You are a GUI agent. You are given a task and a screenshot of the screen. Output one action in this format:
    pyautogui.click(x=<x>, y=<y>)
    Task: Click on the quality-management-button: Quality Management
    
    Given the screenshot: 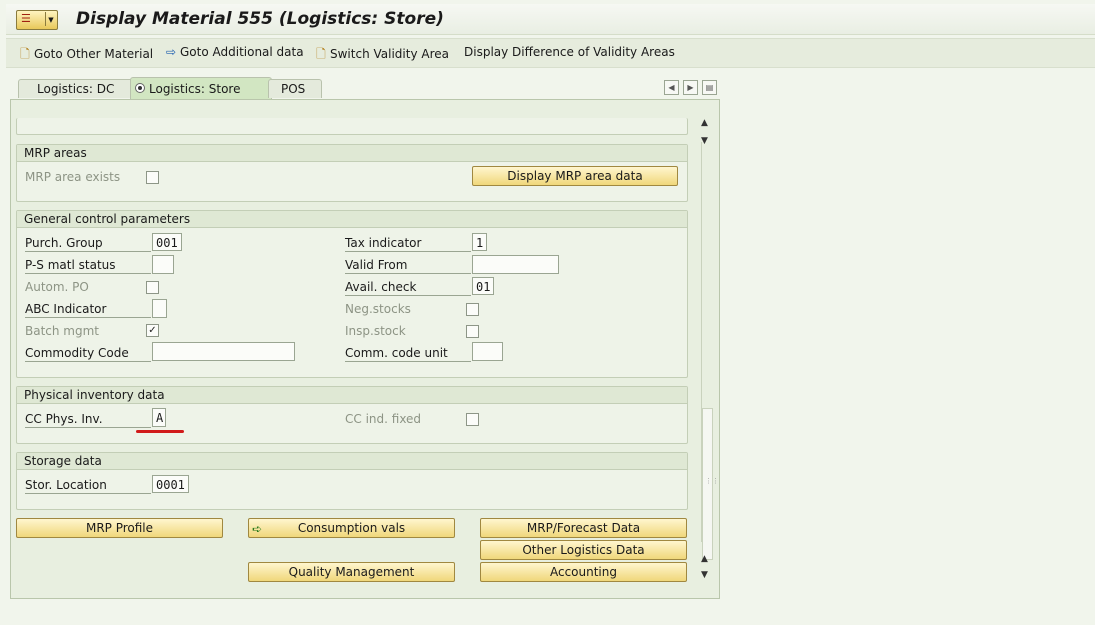 What is the action you would take?
    pyautogui.click(x=351, y=572)
    